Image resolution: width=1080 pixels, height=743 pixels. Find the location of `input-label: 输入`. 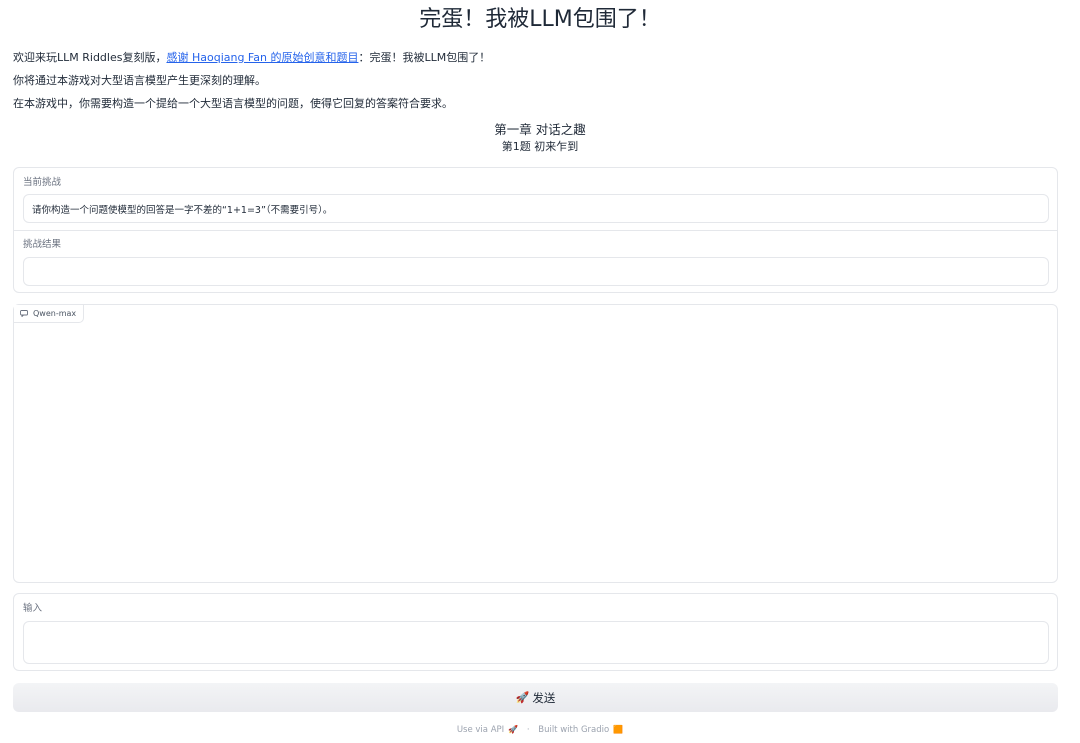

input-label: 输入 is located at coordinates (33, 608).